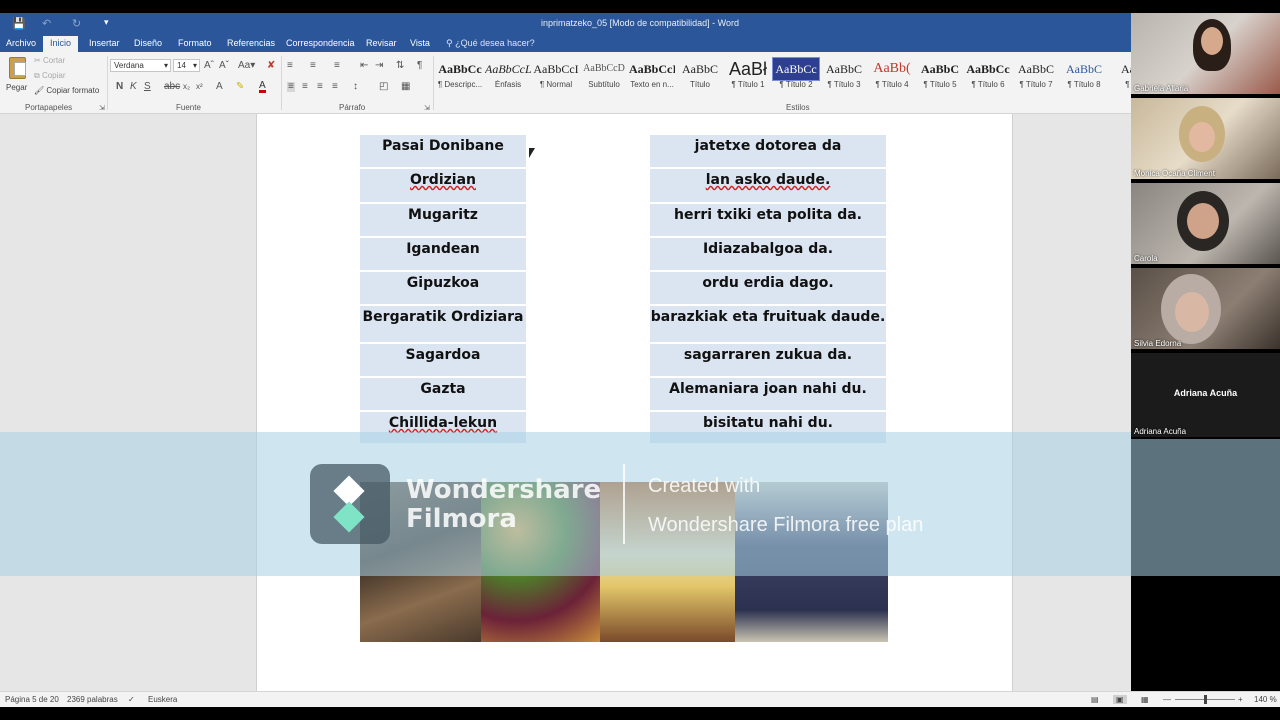 This screenshot has height=720, width=1280. I want to click on bullets-icon: ≡, so click(290, 66).